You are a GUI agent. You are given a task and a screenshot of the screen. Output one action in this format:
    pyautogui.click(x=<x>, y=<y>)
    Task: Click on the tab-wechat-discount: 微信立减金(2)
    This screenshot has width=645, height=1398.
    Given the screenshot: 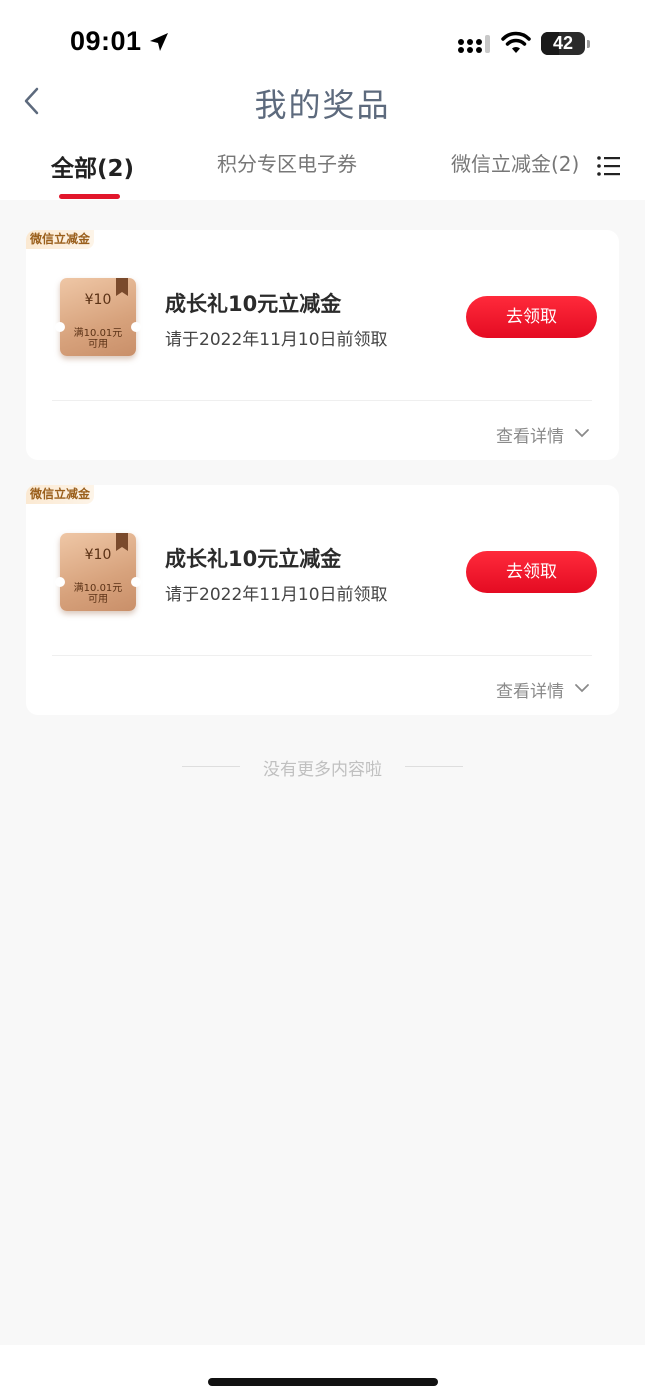 What is the action you would take?
    pyautogui.click(x=515, y=162)
    